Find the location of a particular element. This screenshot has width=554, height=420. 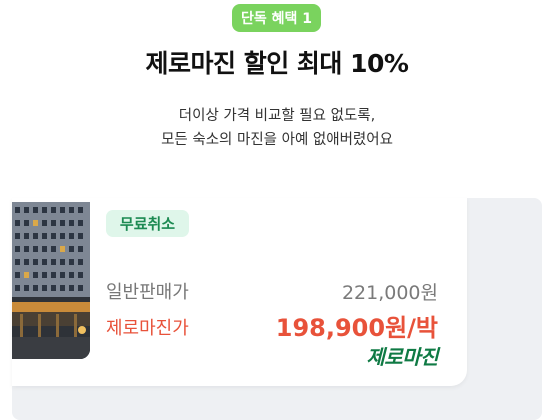

regular-price-value: 221,000원 is located at coordinates (389, 293).